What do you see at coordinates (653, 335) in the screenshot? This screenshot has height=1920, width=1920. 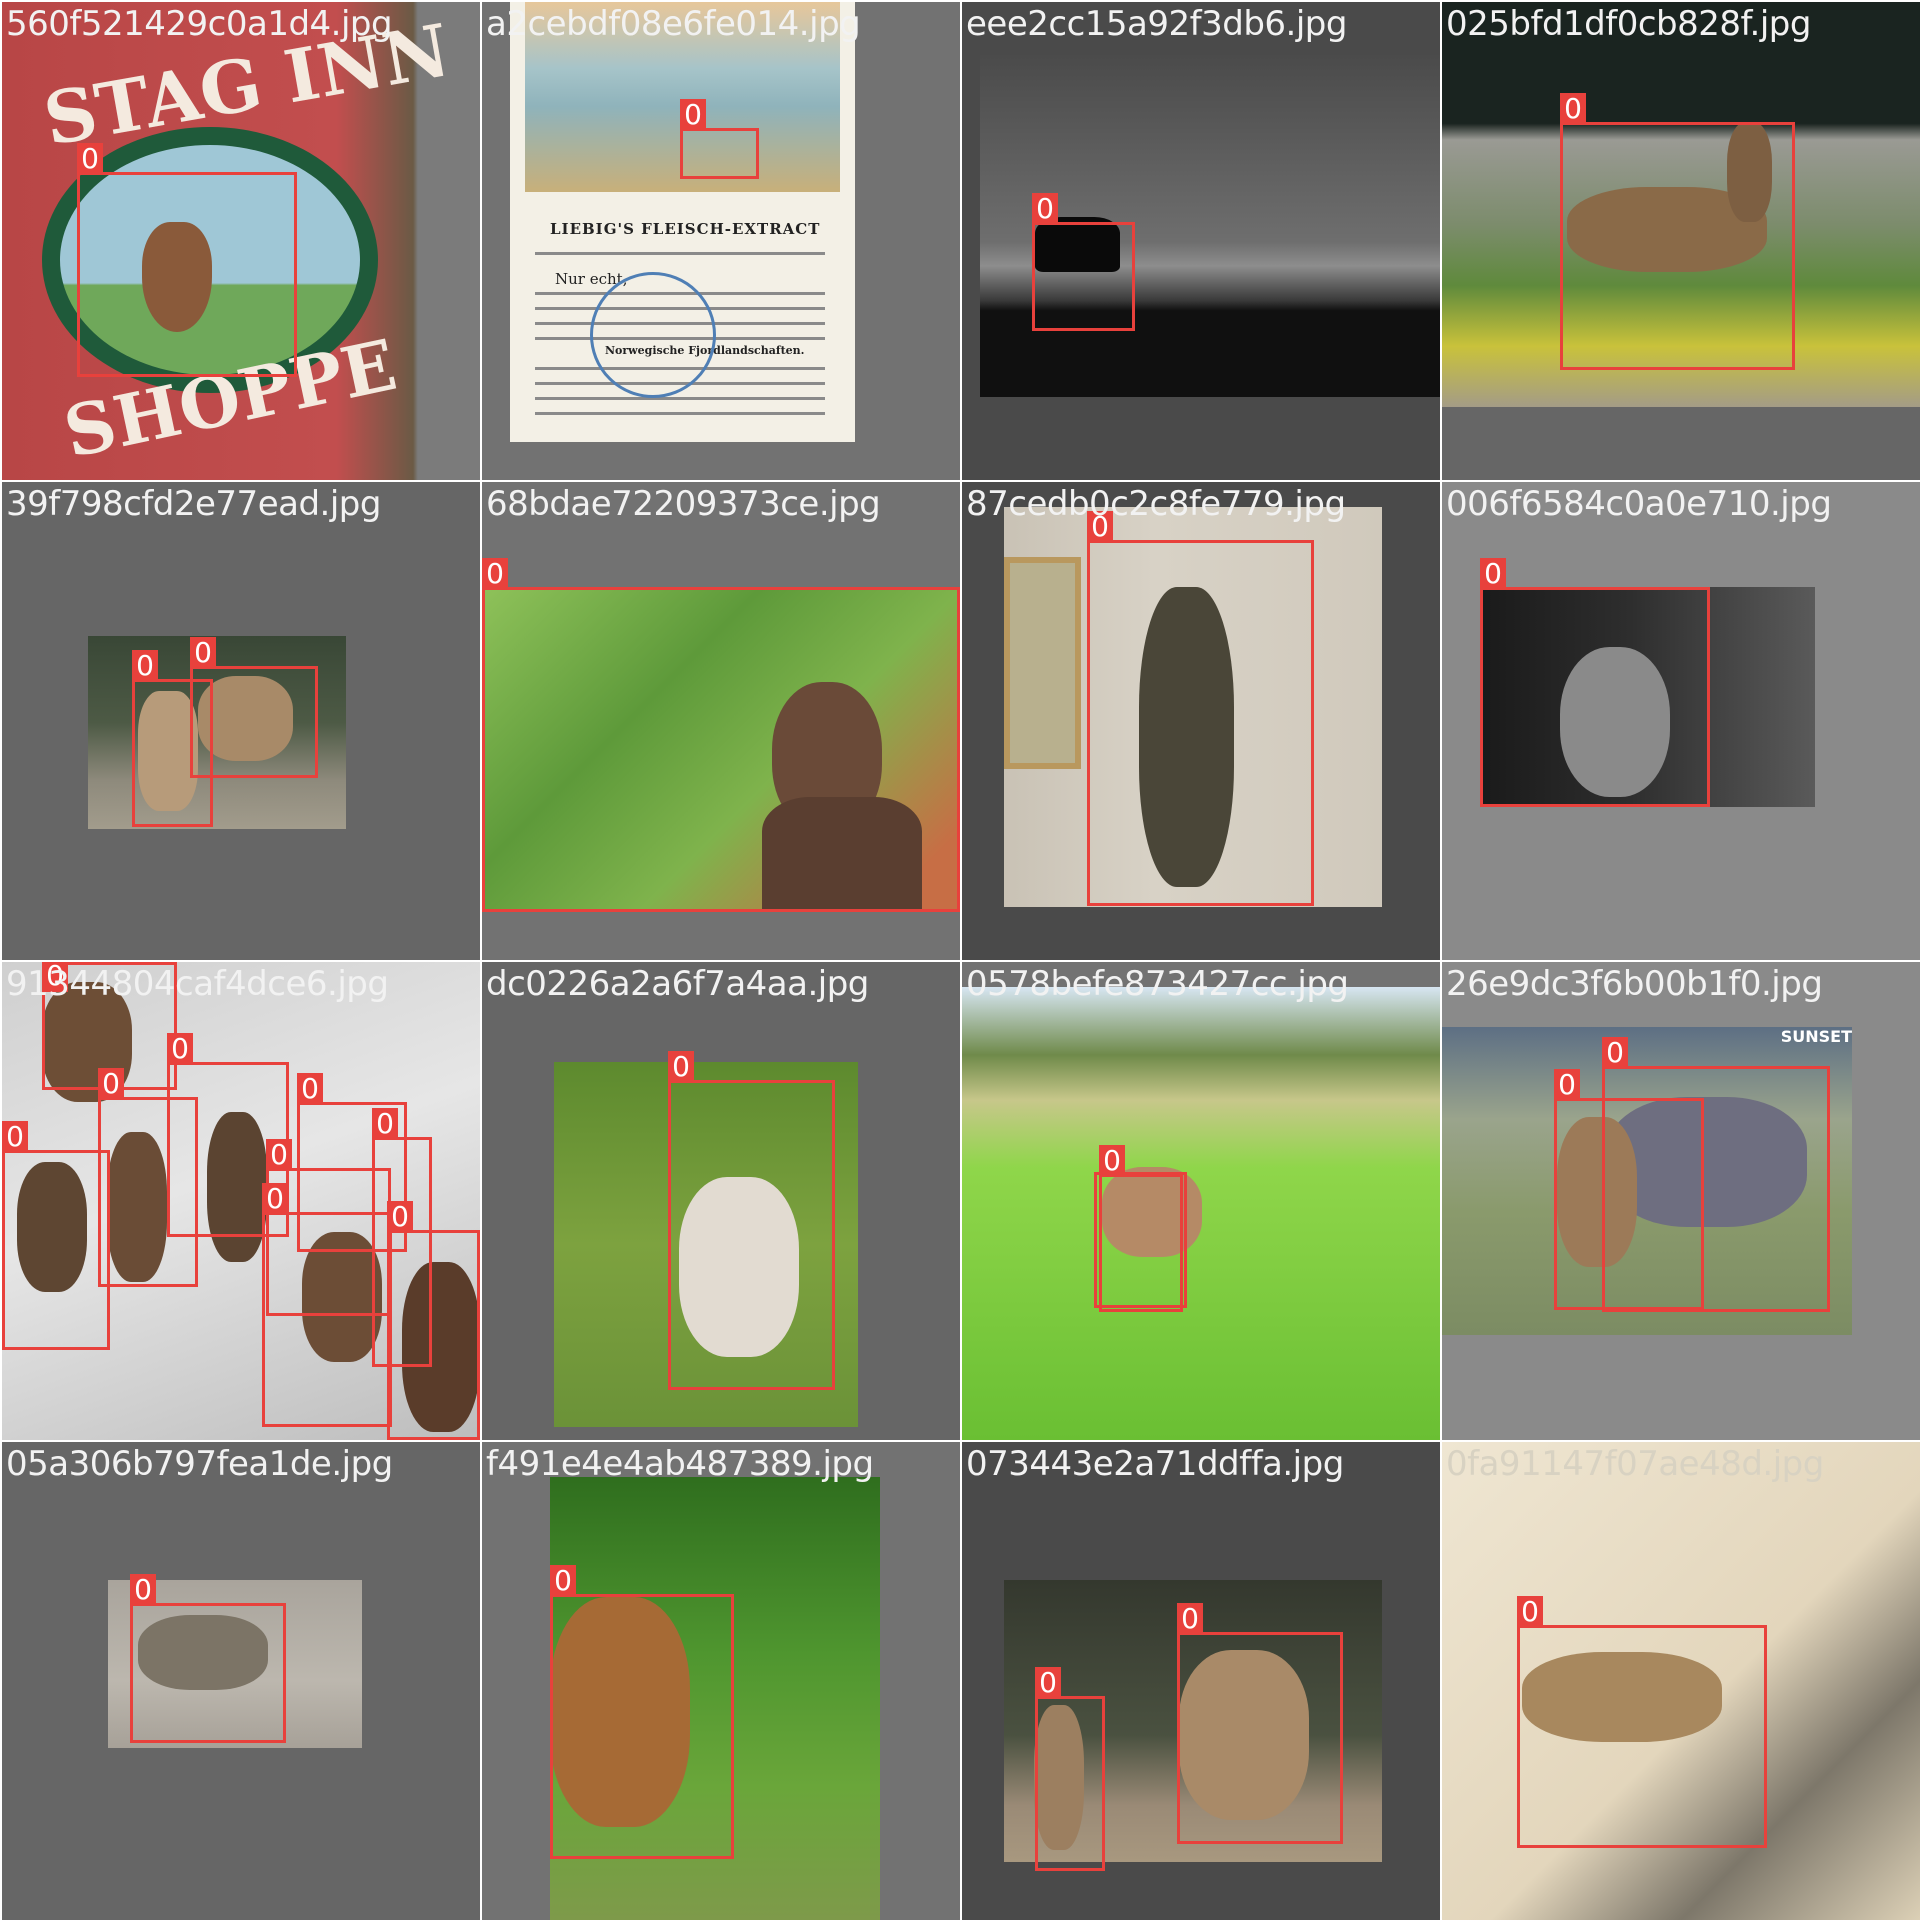 I see `ink-scribble` at bounding box center [653, 335].